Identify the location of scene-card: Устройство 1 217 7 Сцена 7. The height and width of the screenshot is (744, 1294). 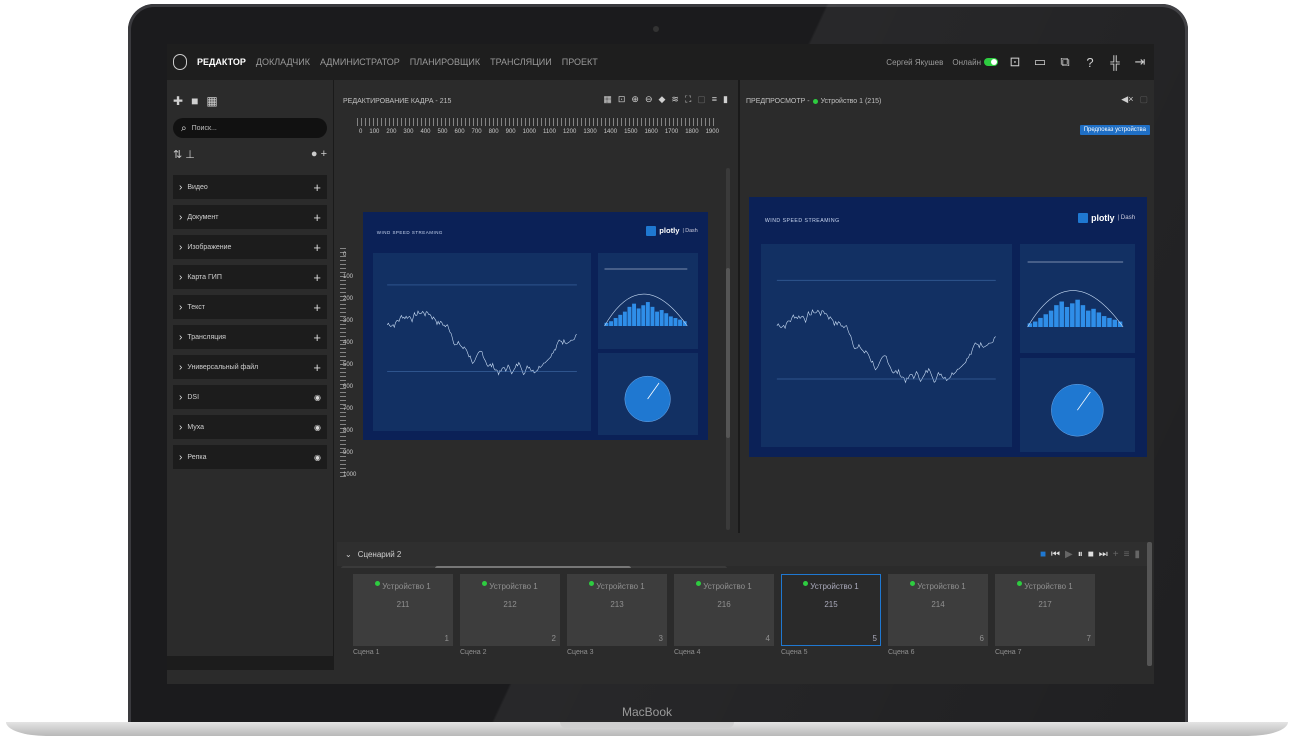
(1045, 617).